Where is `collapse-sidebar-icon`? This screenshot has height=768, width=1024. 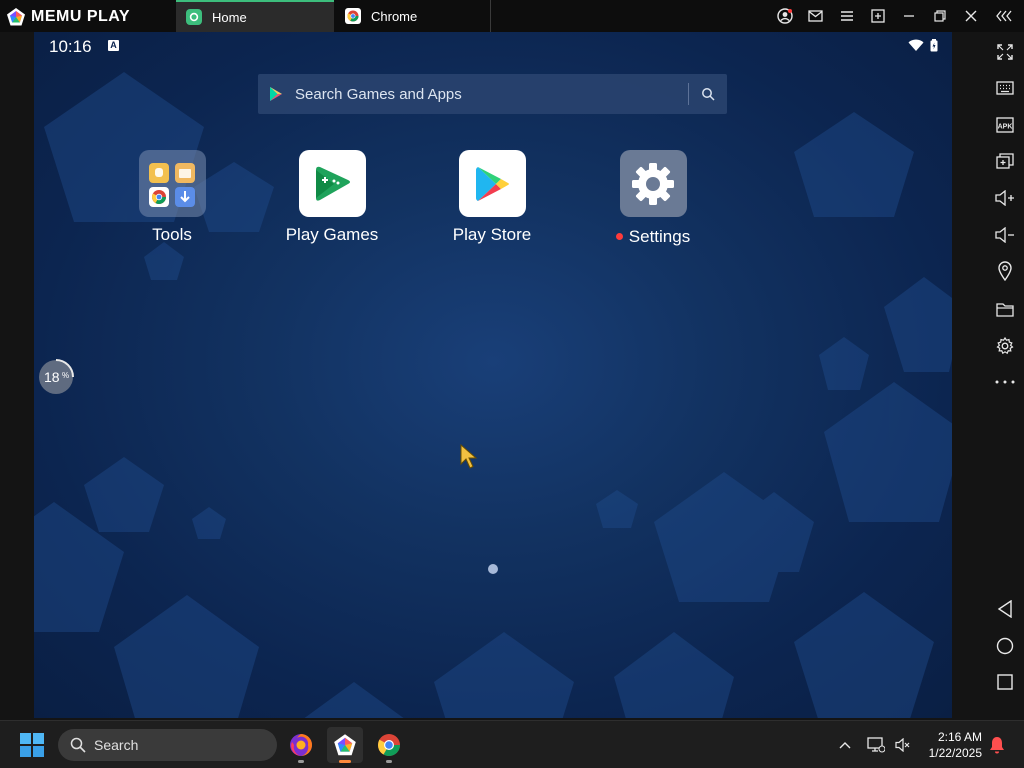 collapse-sidebar-icon is located at coordinates (1005, 16).